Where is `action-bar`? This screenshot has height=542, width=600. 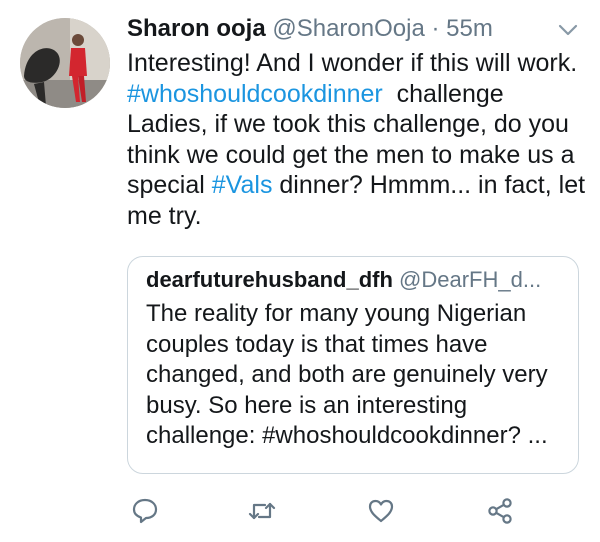 action-bar is located at coordinates (300, 512).